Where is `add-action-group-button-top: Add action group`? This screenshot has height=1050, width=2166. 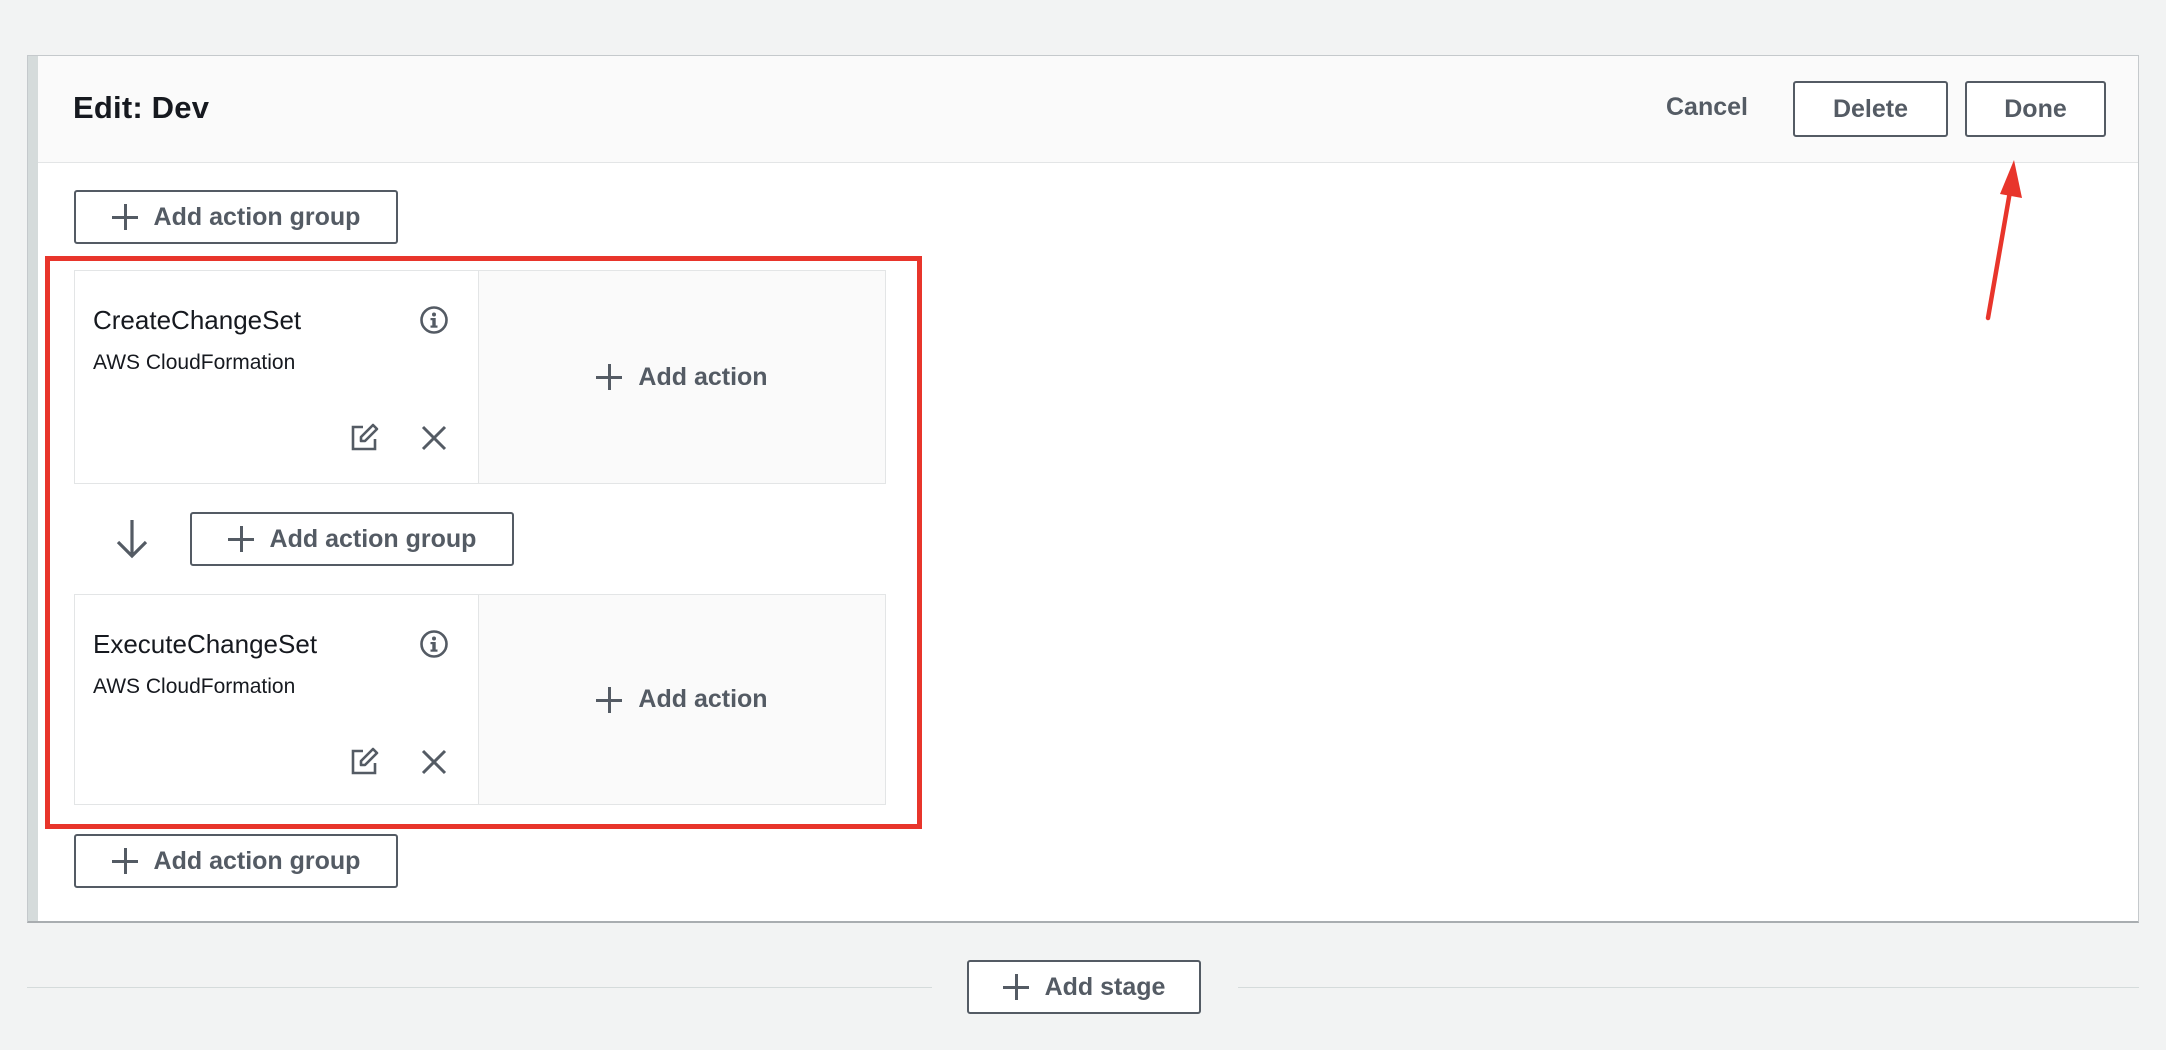
add-action-group-button-top: Add action group is located at coordinates (236, 217).